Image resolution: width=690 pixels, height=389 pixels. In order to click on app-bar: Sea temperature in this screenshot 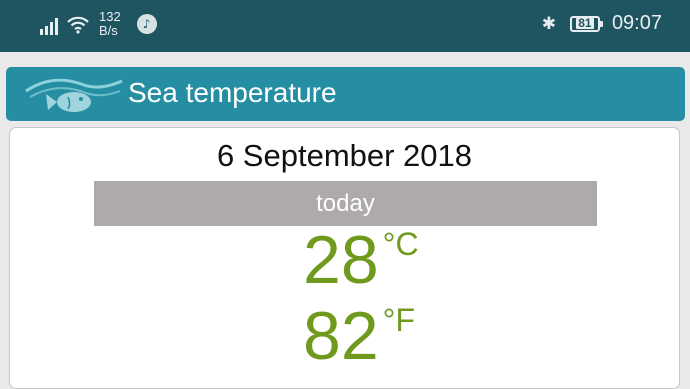, I will do `click(345, 94)`.